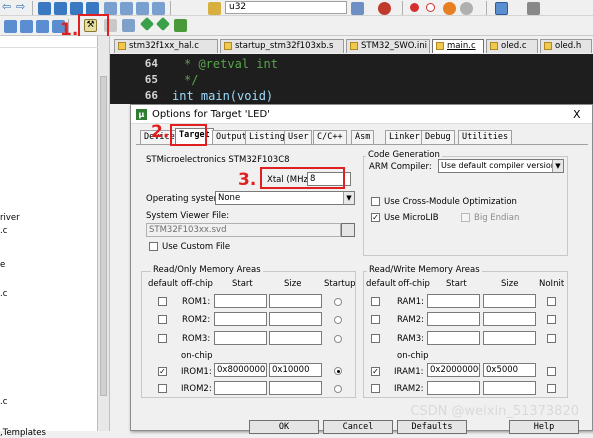 Image resolution: width=593 pixels, height=438 pixels. What do you see at coordinates (453, 388) in the screenshot?
I see `iram2-start-input` at bounding box center [453, 388].